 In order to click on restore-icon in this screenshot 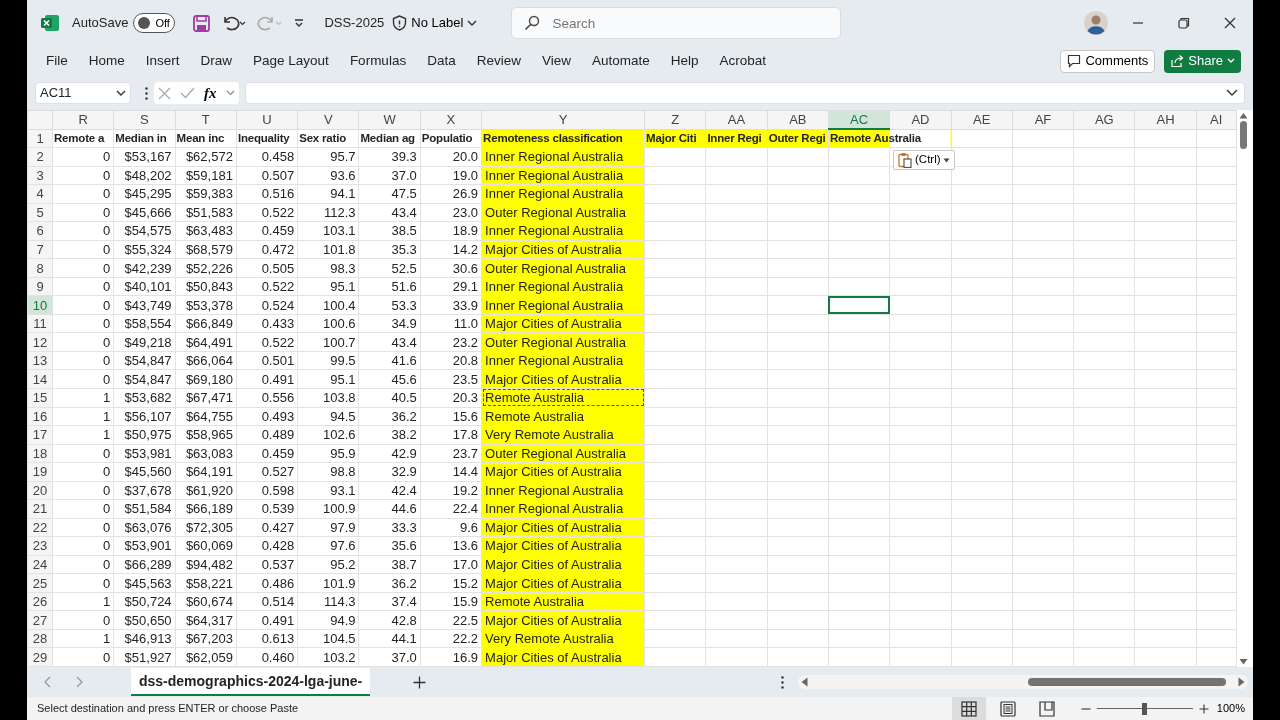, I will do `click(1184, 23)`.